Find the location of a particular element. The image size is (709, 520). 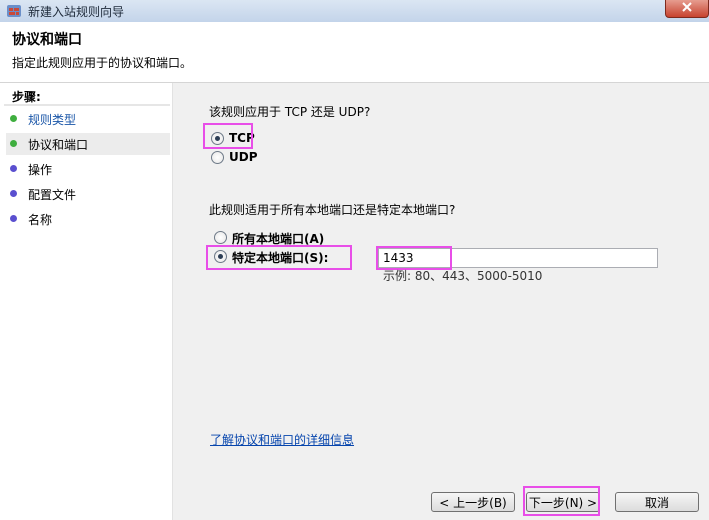

step-label: 配置文件 is located at coordinates (52, 195).